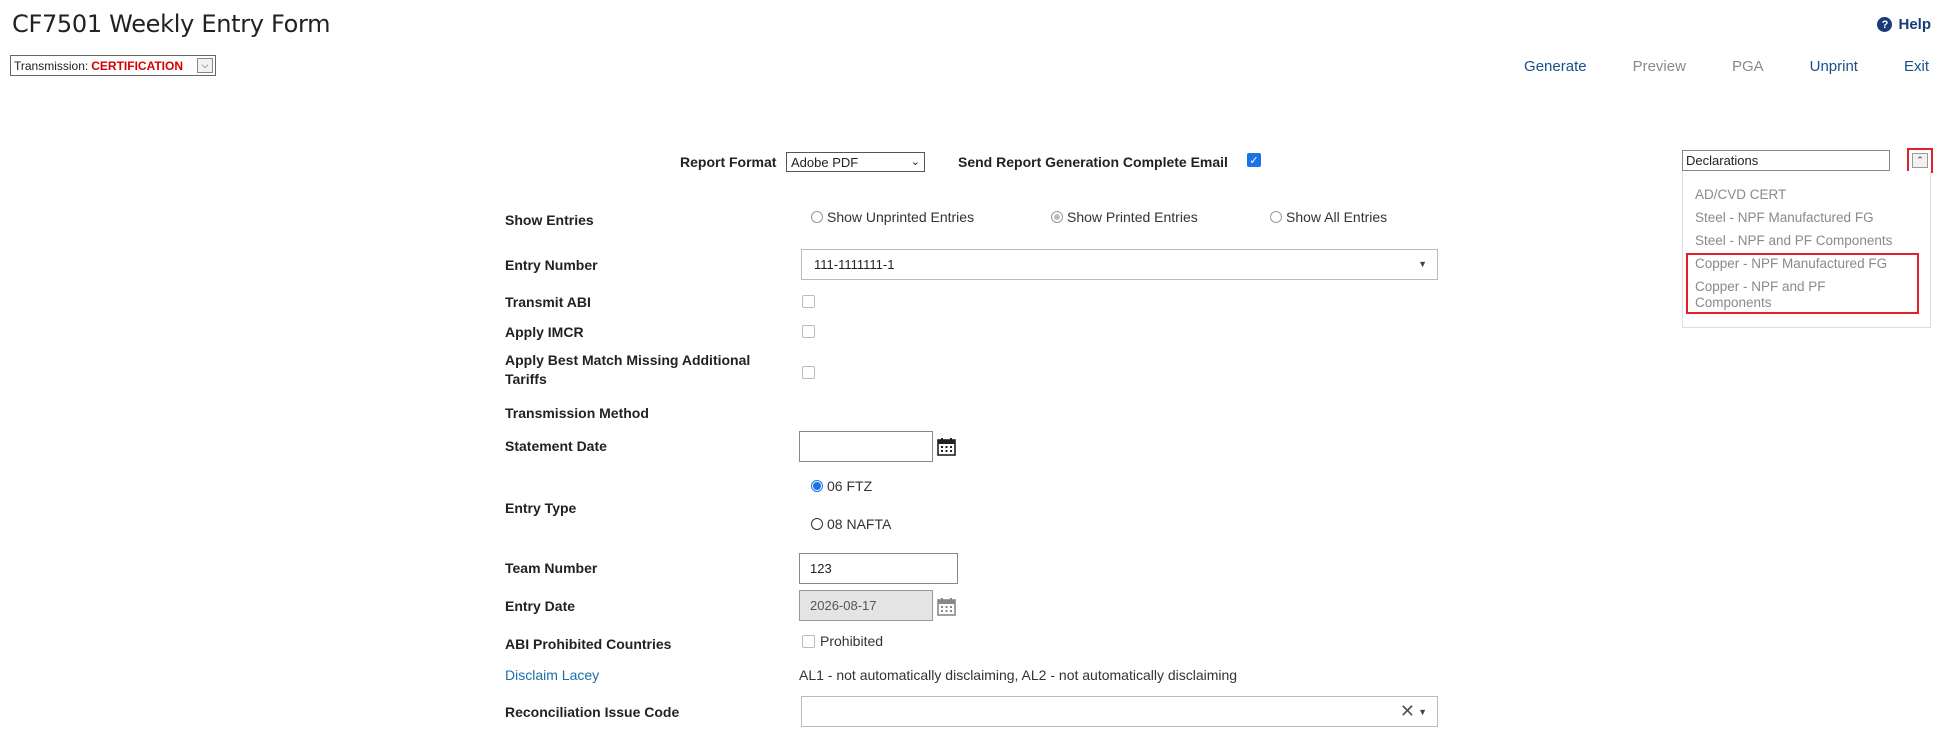 This screenshot has height=739, width=1945. I want to click on report-format-select: Adobe PDF ⌄, so click(855, 162).